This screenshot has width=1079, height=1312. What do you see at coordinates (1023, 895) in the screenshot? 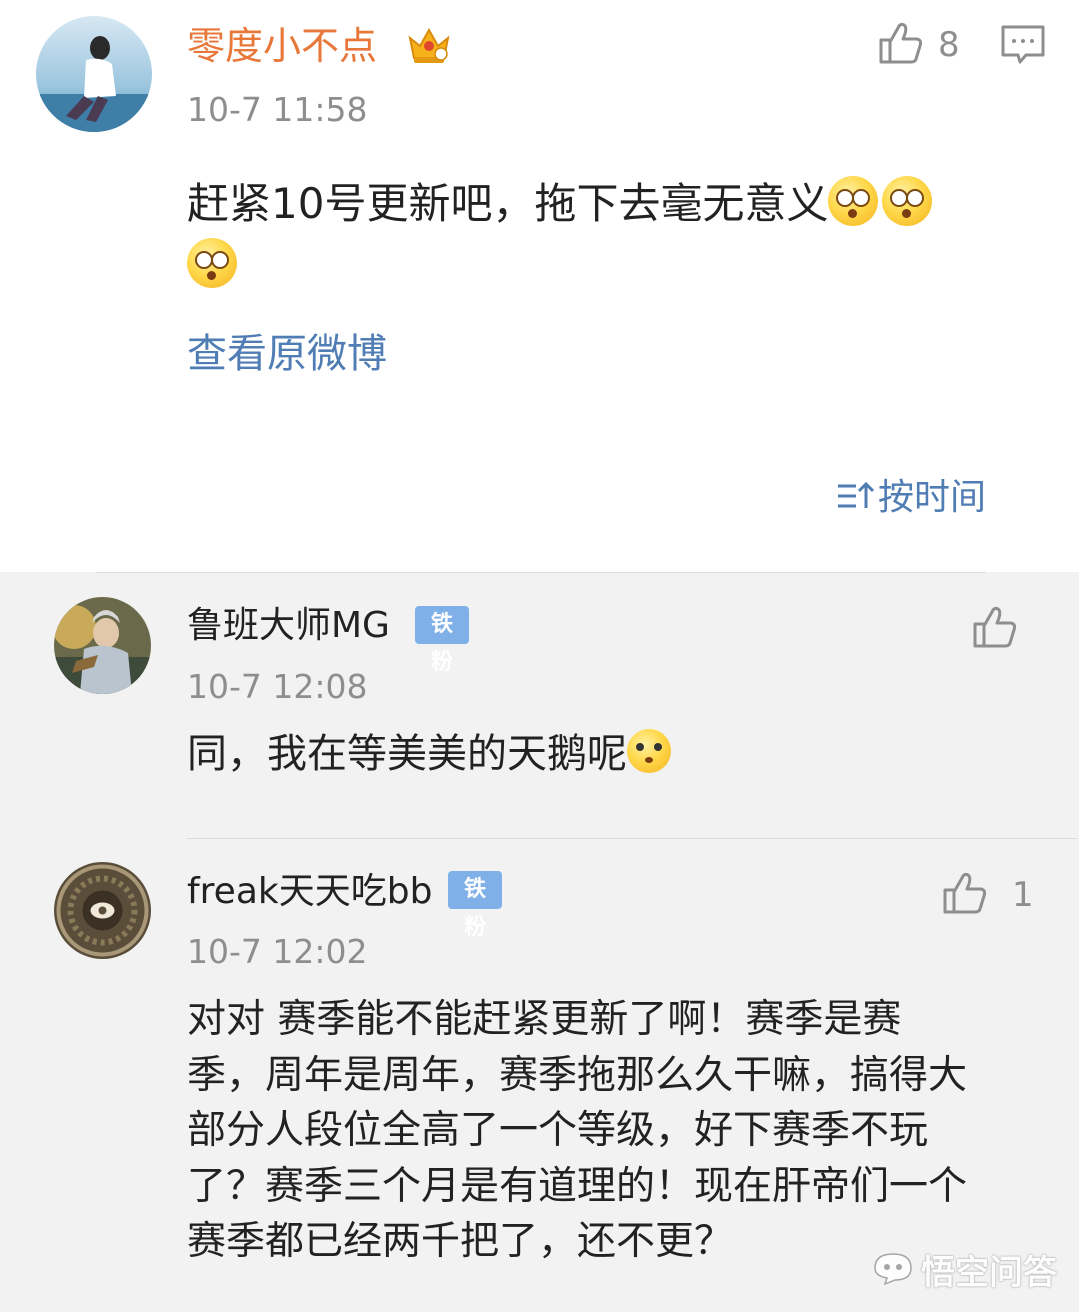
I see `reply-like-count: 1` at bounding box center [1023, 895].